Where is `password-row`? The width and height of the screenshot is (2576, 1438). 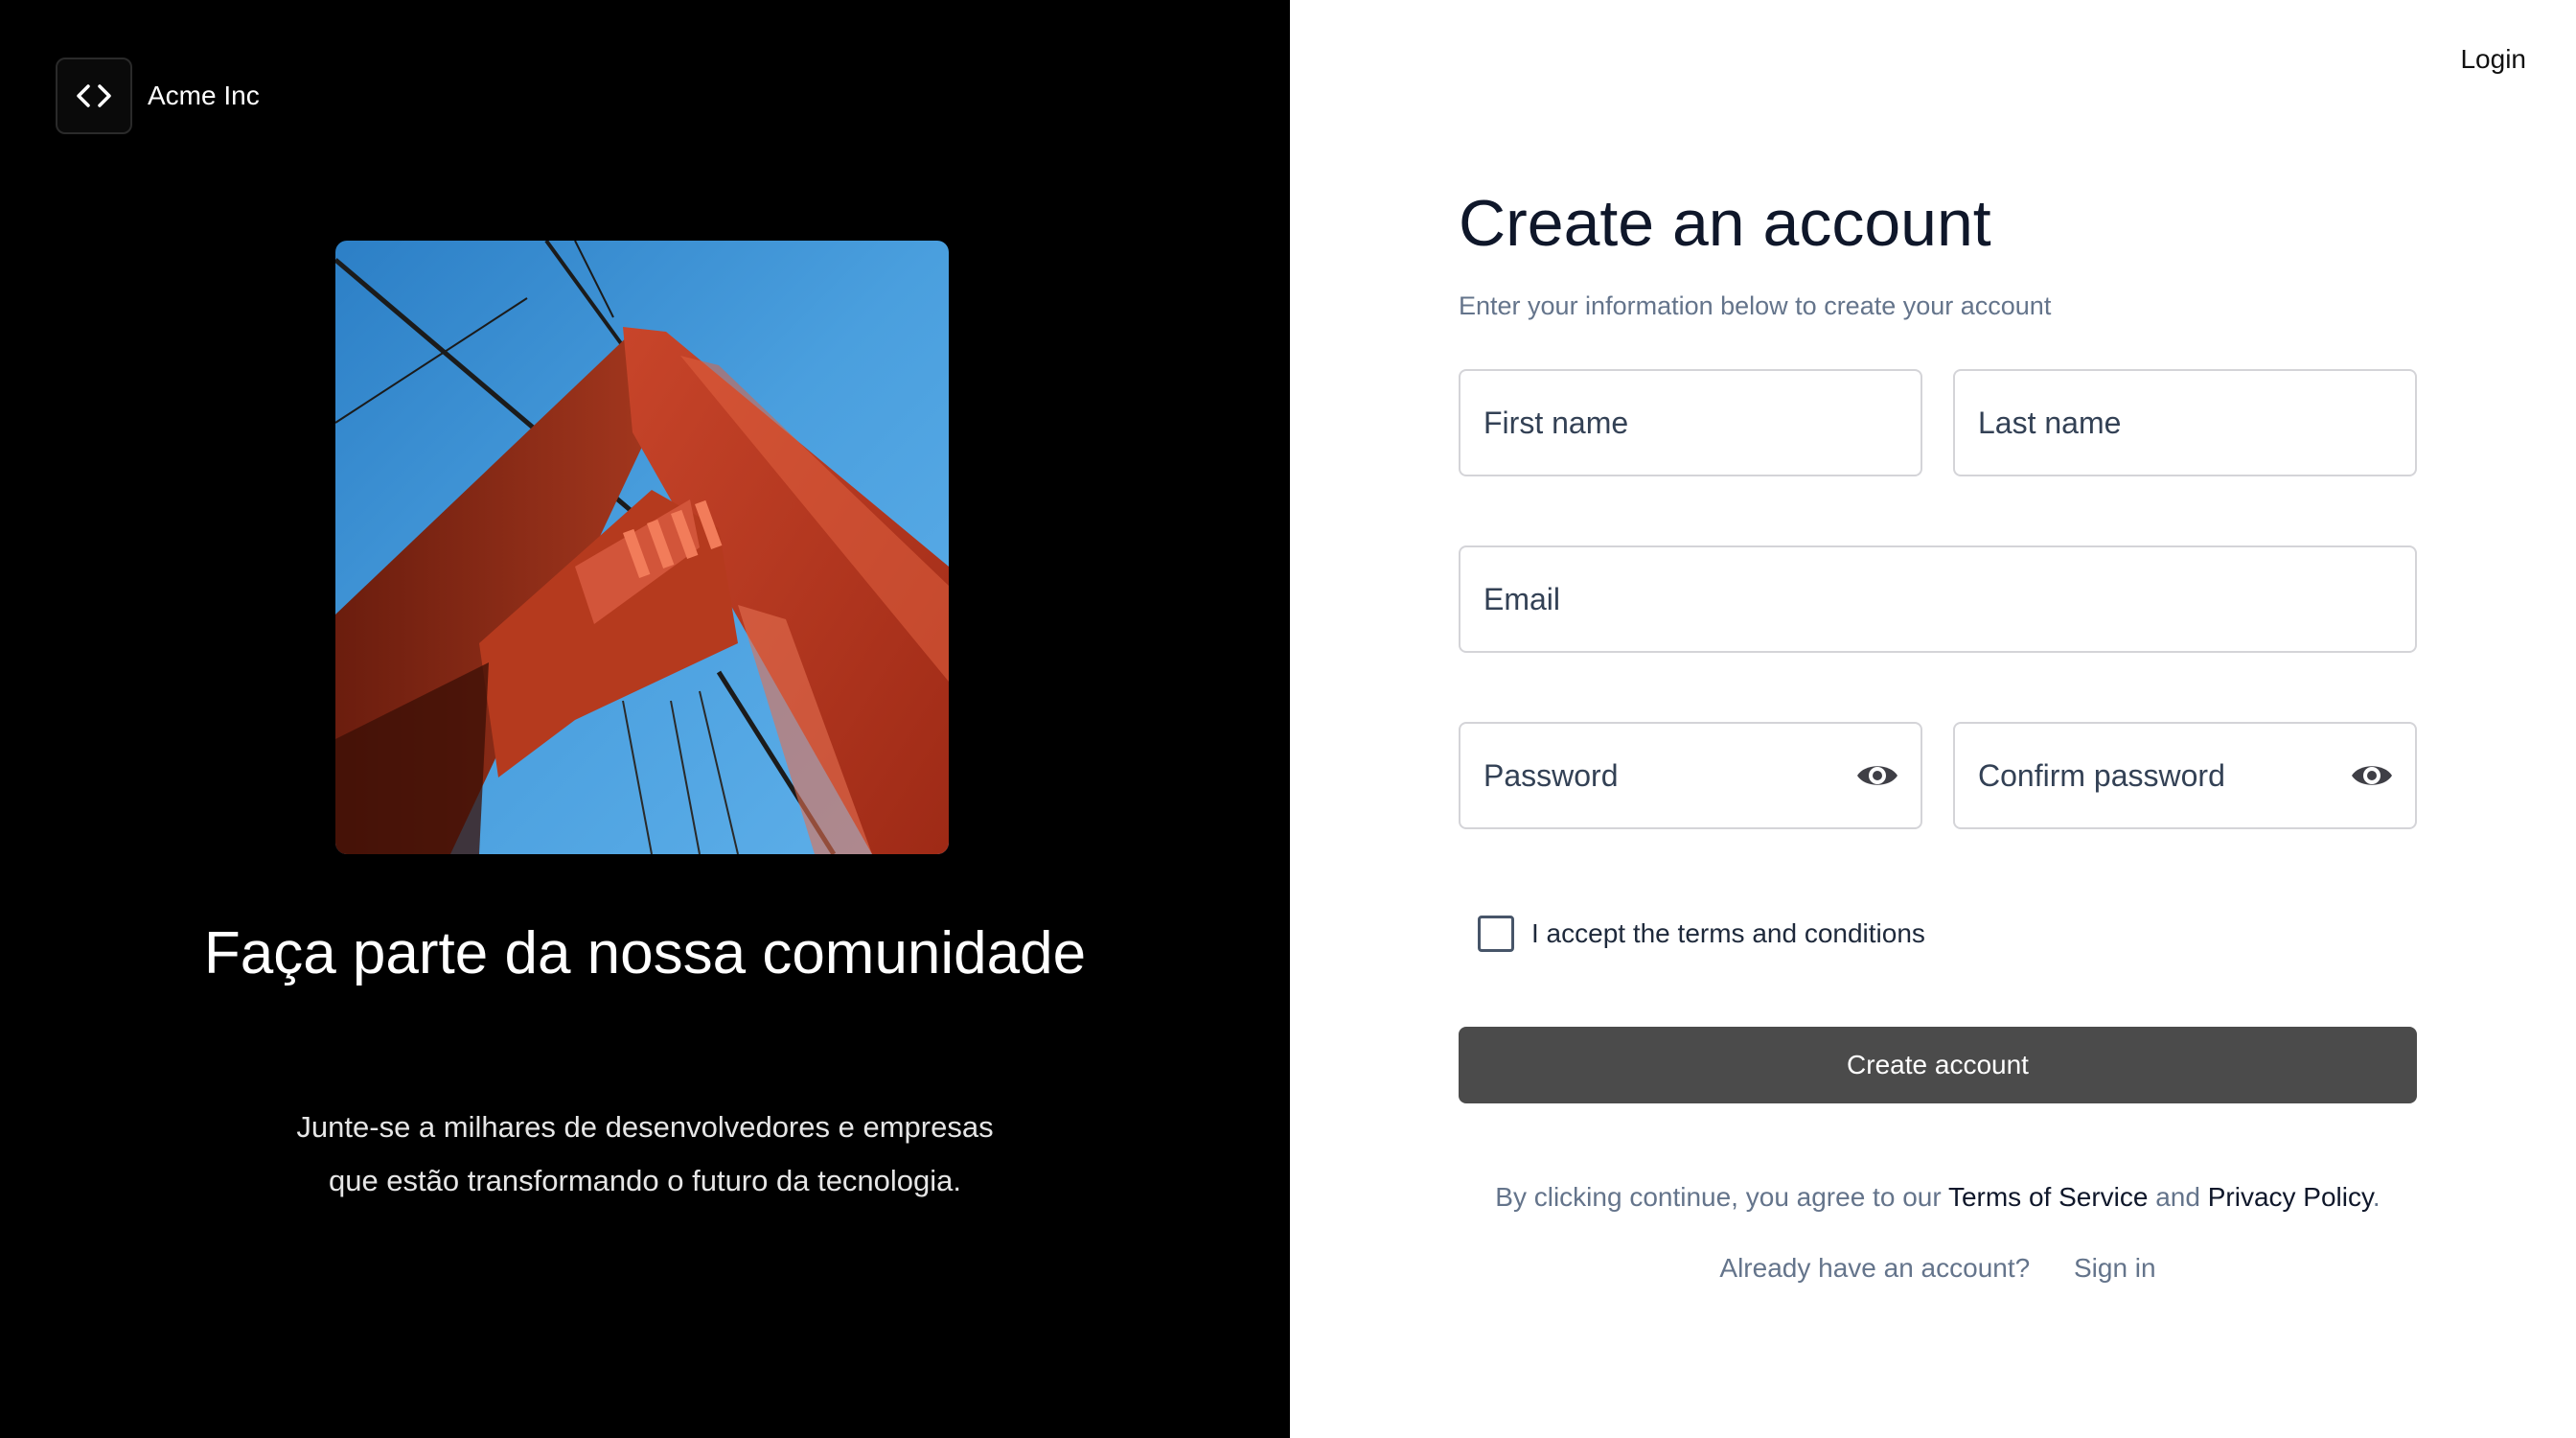
password-row is located at coordinates (1938, 775).